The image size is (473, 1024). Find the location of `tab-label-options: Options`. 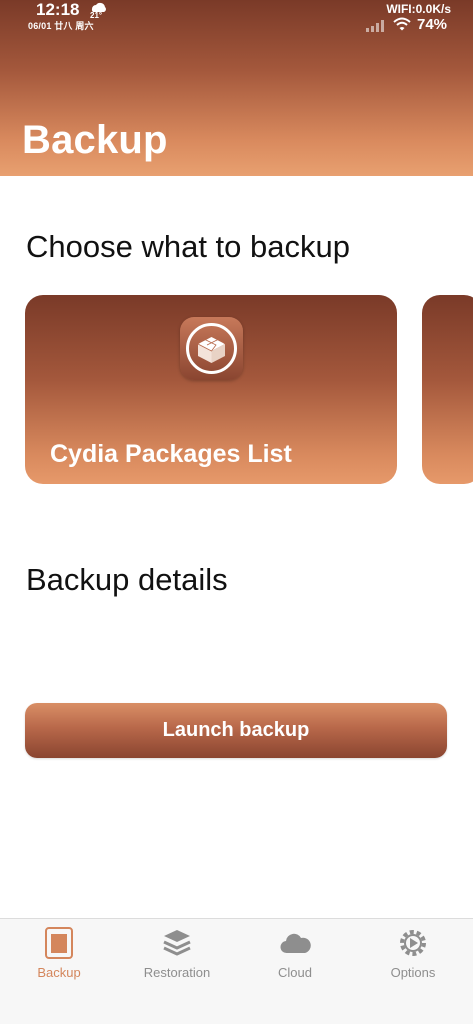

tab-label-options: Options is located at coordinates (413, 972).